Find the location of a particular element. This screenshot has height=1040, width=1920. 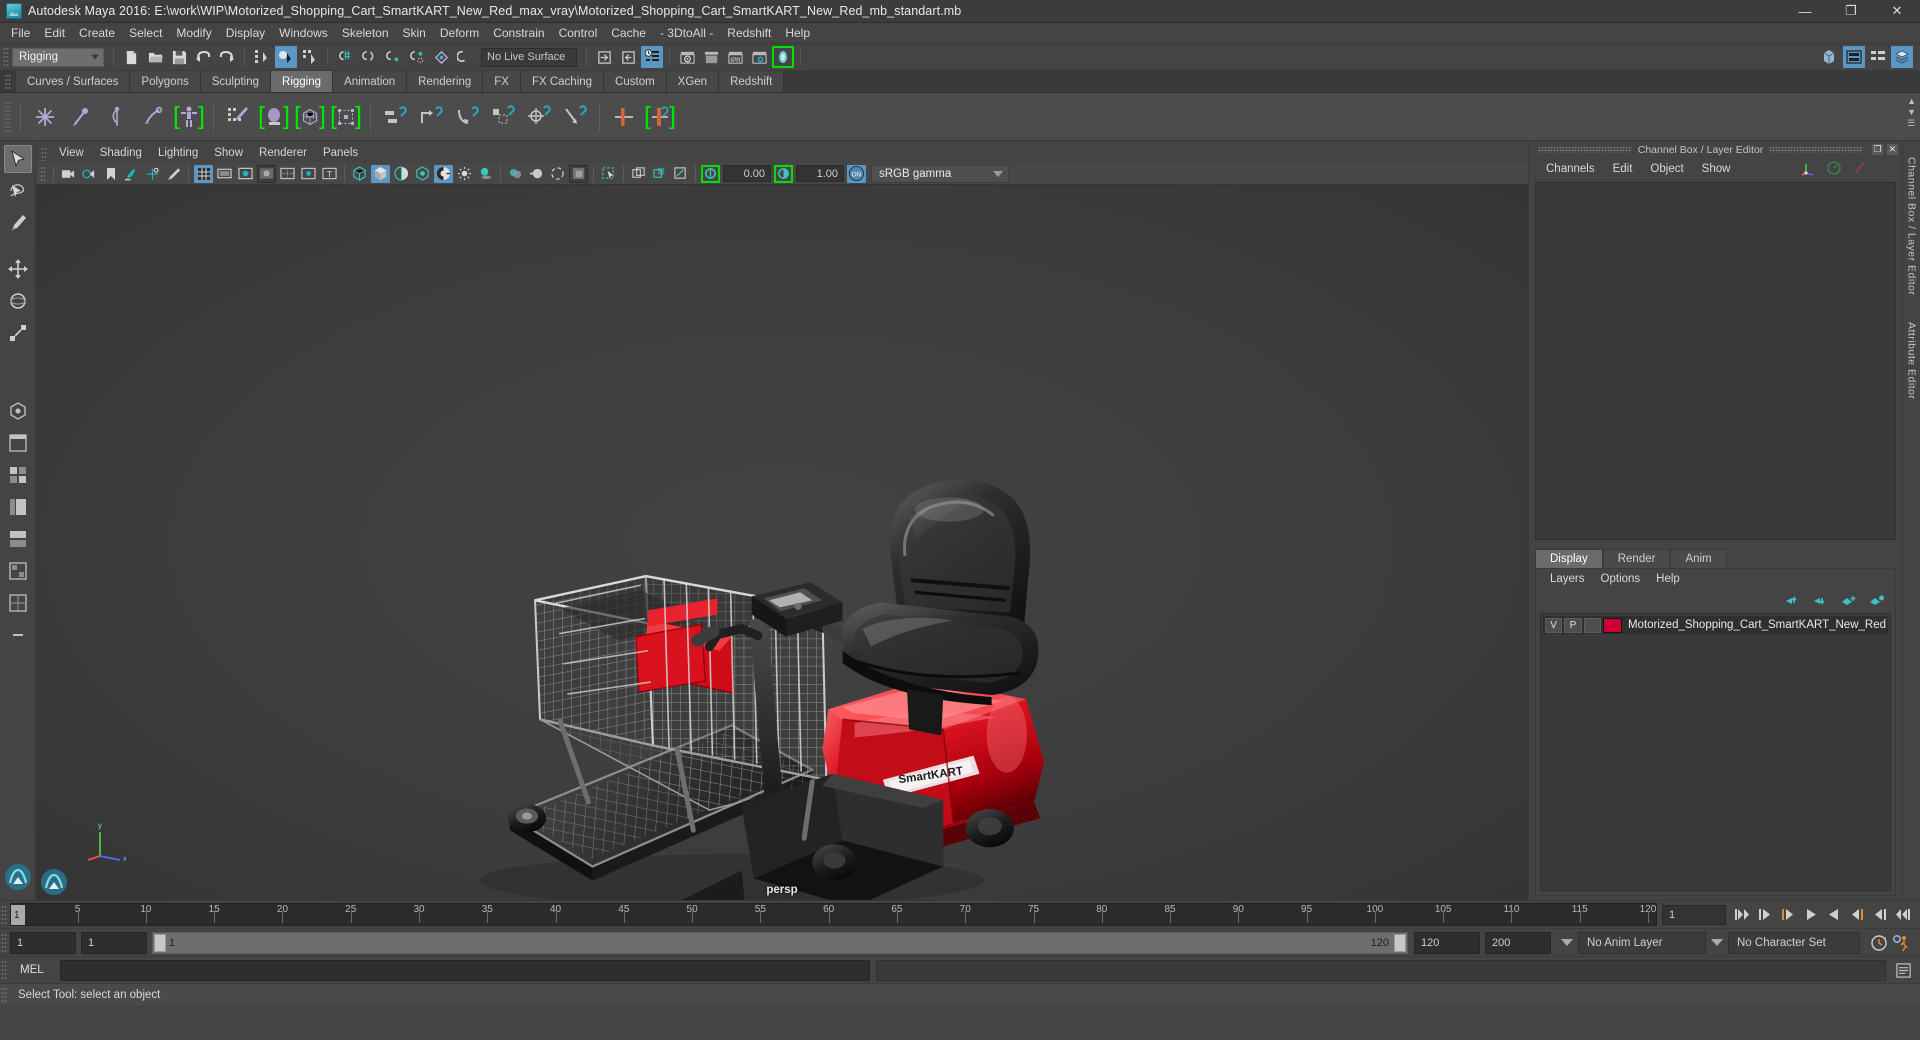

shelf-tab-redshift: Redshift is located at coordinates (752, 81).